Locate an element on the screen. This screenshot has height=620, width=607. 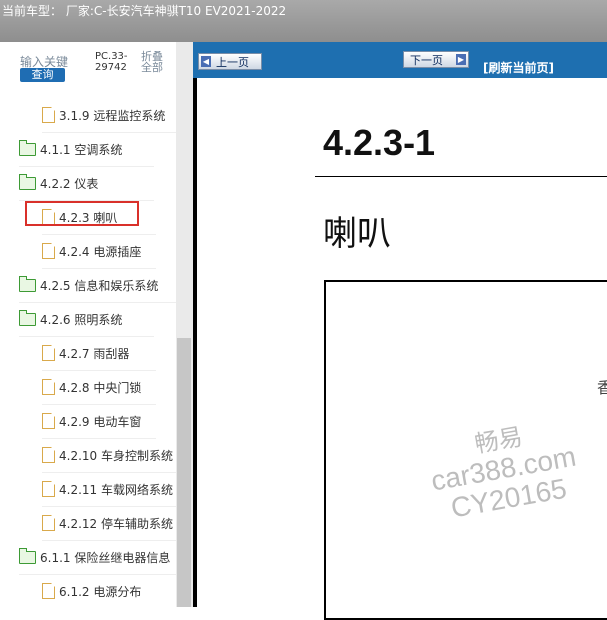
tree-item: 4.2.2 仪表 is located at coordinates (86, 183).